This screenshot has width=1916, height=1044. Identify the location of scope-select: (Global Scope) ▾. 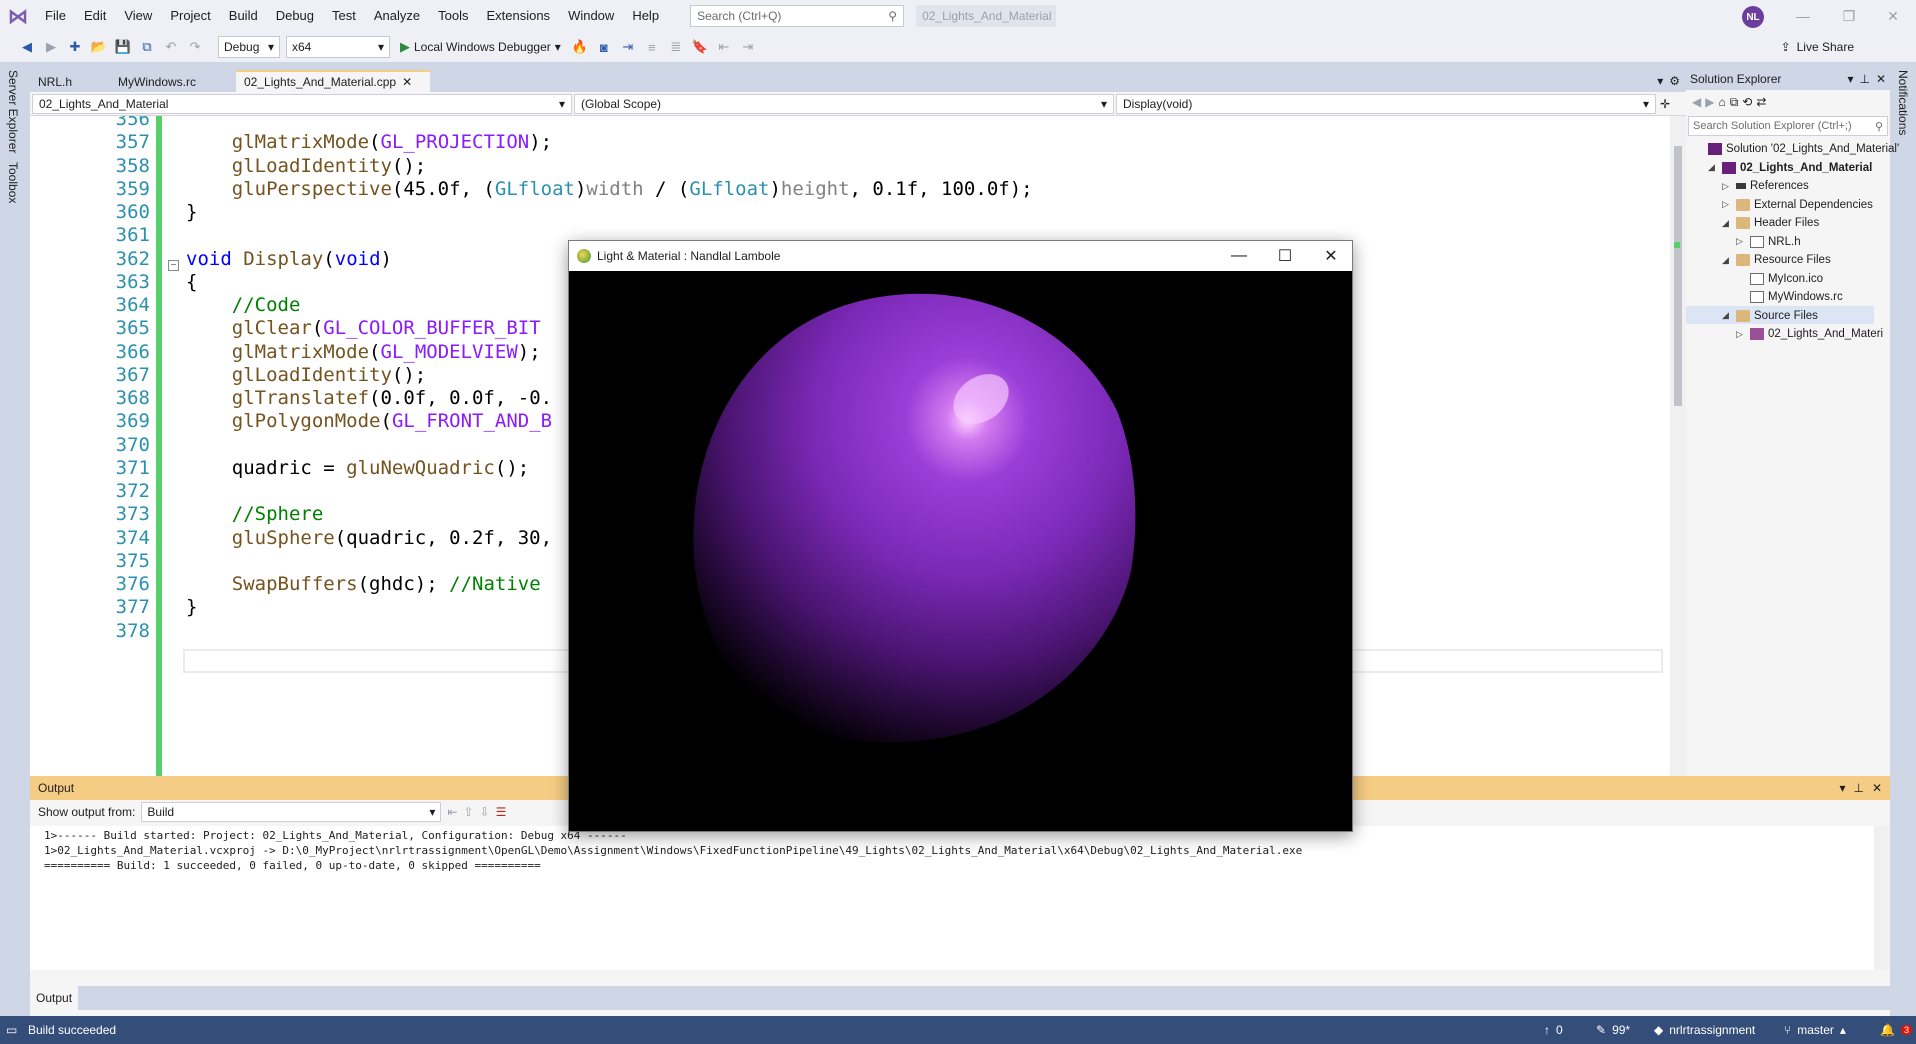
(844, 103).